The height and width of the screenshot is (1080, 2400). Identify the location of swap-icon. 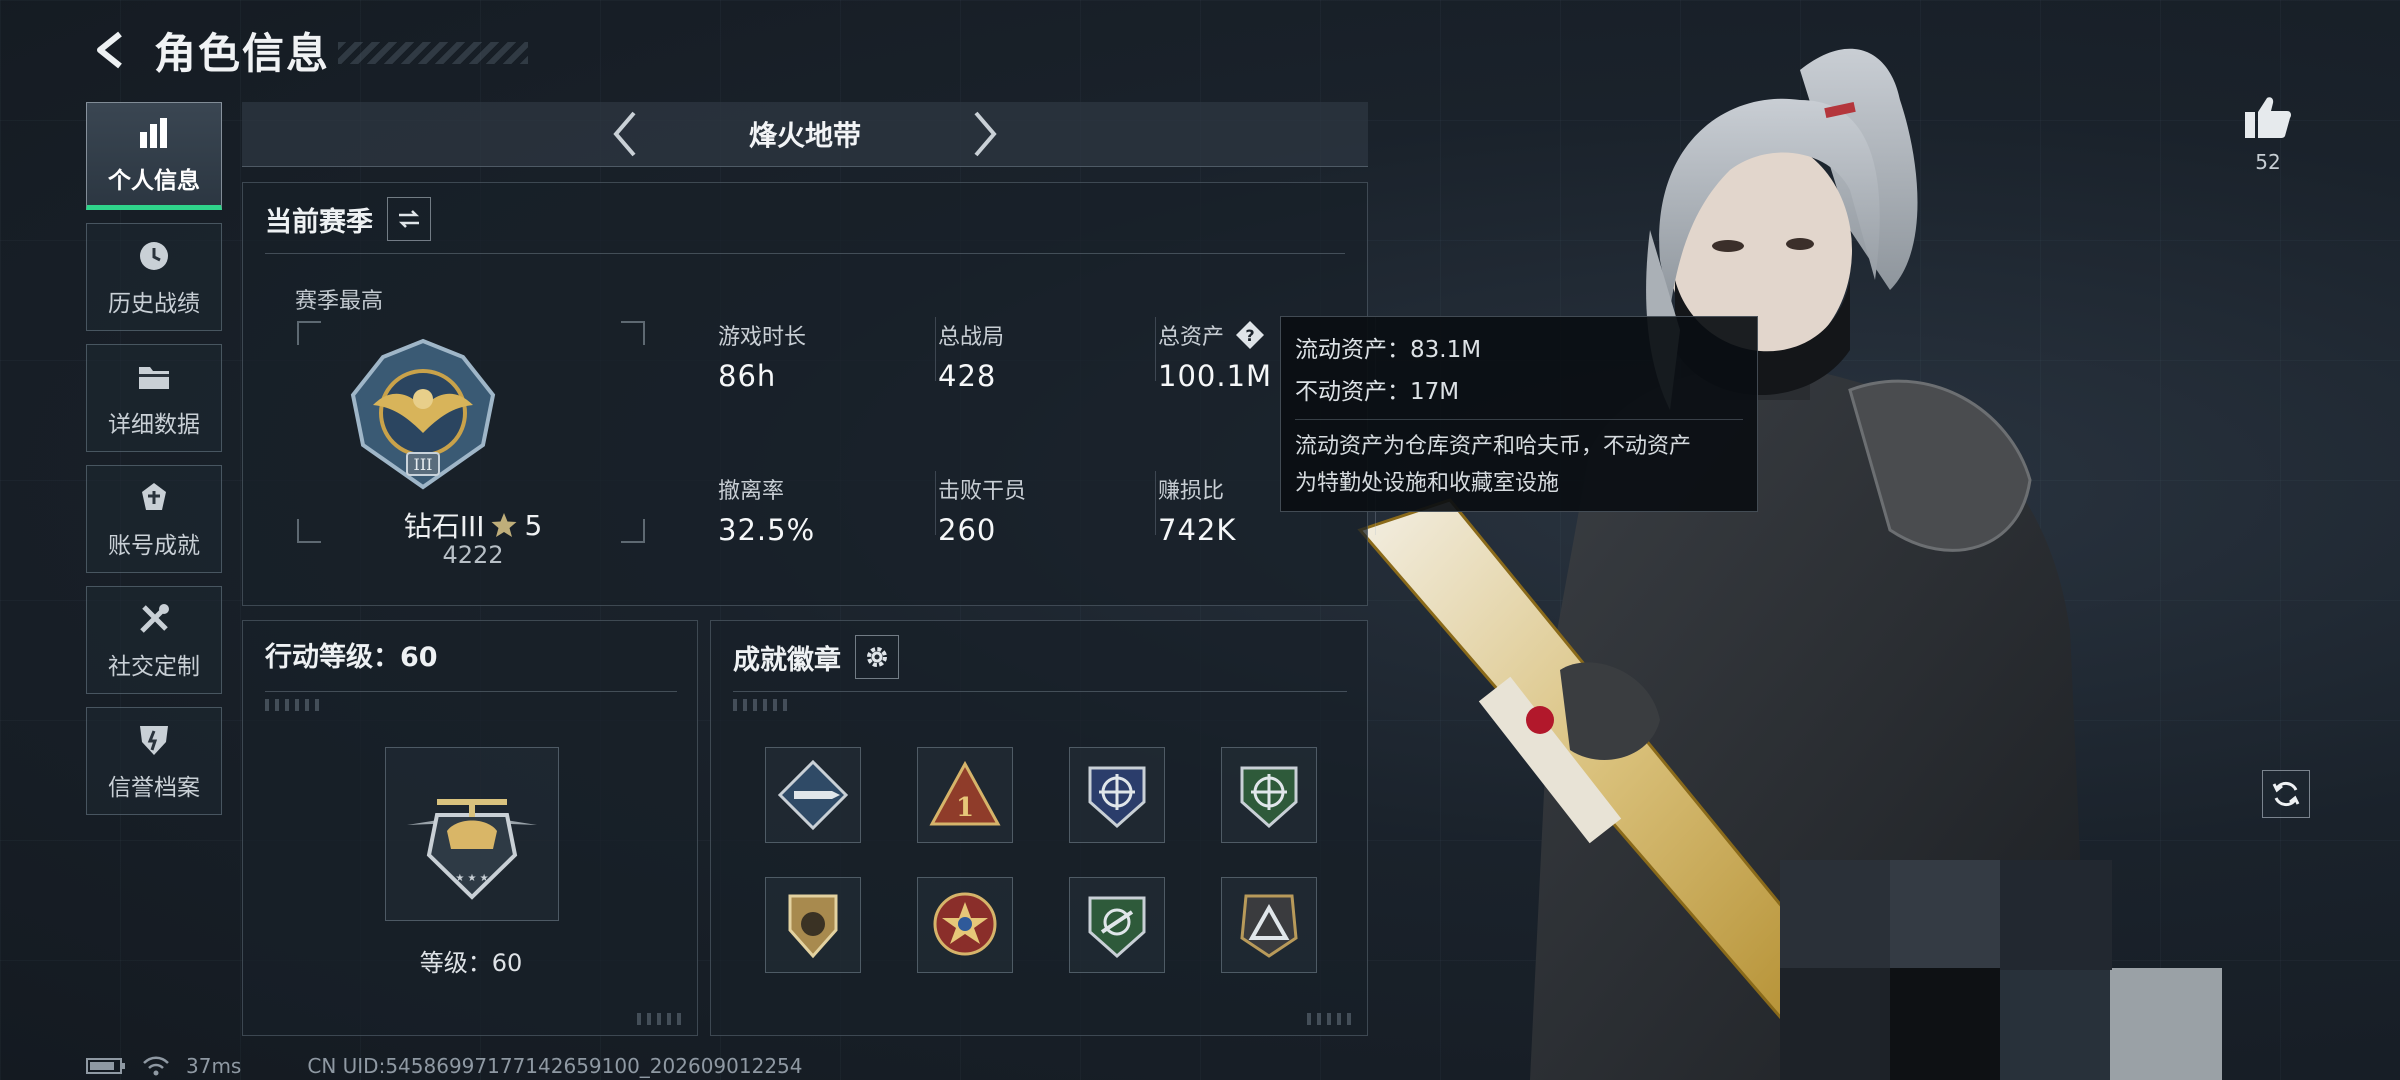
(409, 219).